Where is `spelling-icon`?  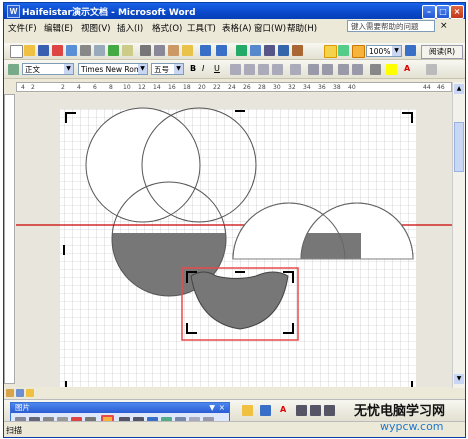 spelling-icon is located at coordinates (113, 50).